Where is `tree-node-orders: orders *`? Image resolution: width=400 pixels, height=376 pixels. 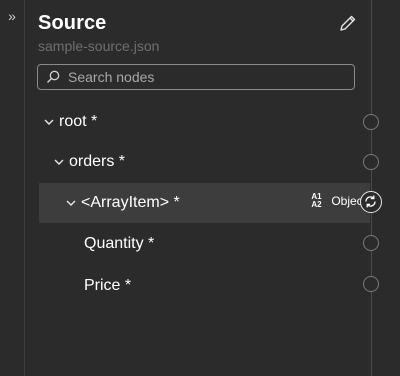
tree-node-orders: orders * is located at coordinates (211, 162).